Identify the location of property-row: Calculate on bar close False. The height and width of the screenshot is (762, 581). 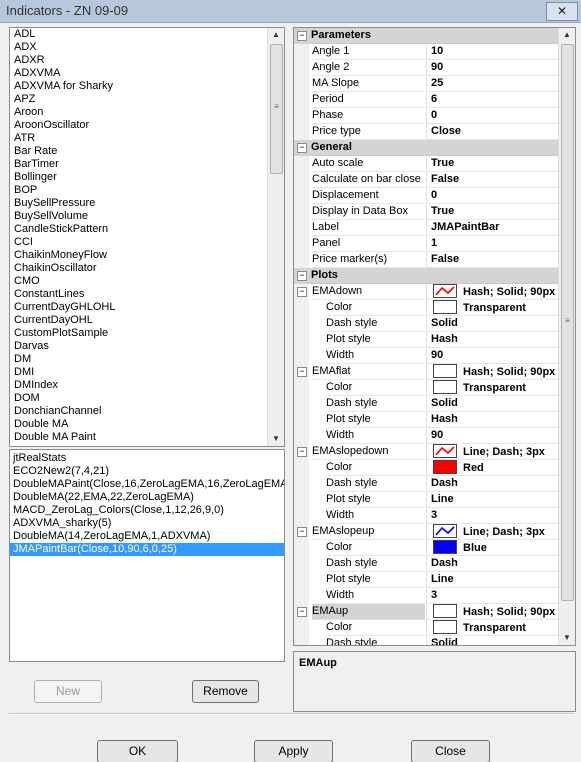
(426, 180).